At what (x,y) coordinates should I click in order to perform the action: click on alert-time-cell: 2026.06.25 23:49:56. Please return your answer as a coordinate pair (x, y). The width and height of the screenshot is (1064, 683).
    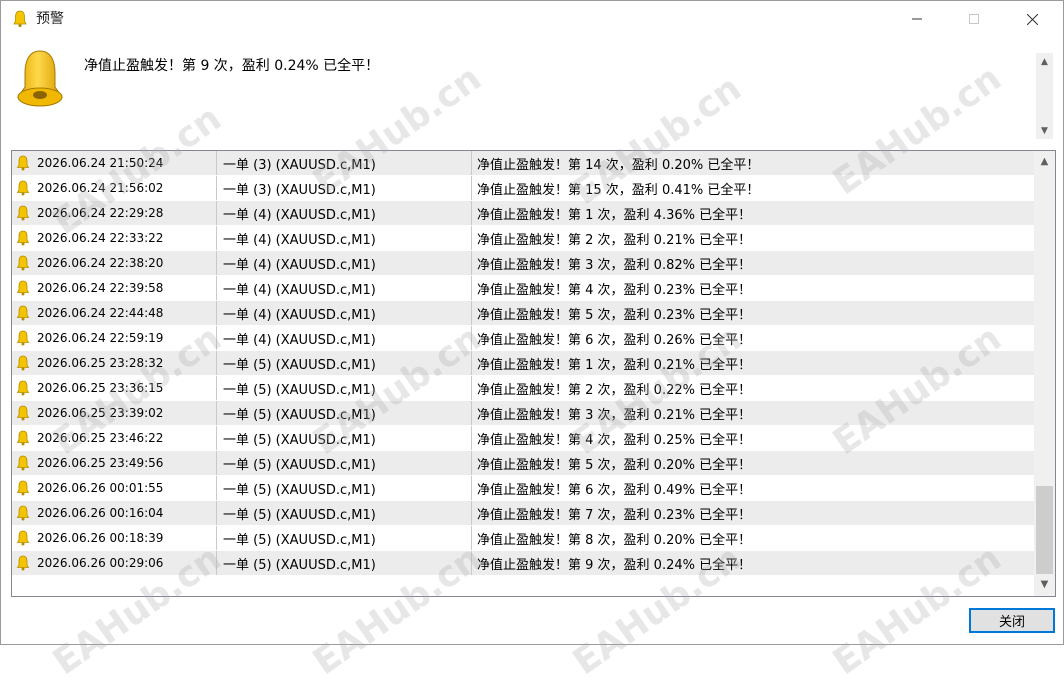
    Looking at the image, I should click on (114, 463).